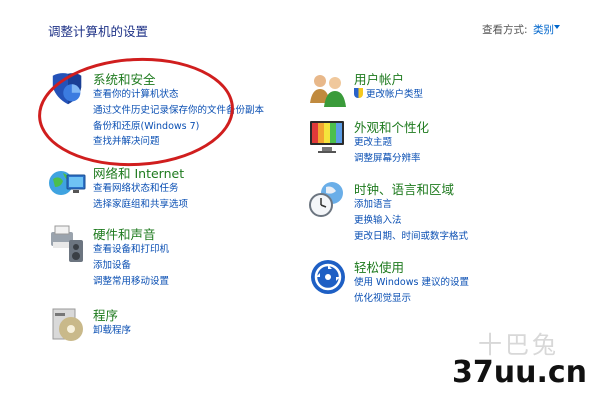 The image size is (600, 400). What do you see at coordinates (131, 282) in the screenshot?
I see `link-mobility-settings: 调整常用移动设置` at bounding box center [131, 282].